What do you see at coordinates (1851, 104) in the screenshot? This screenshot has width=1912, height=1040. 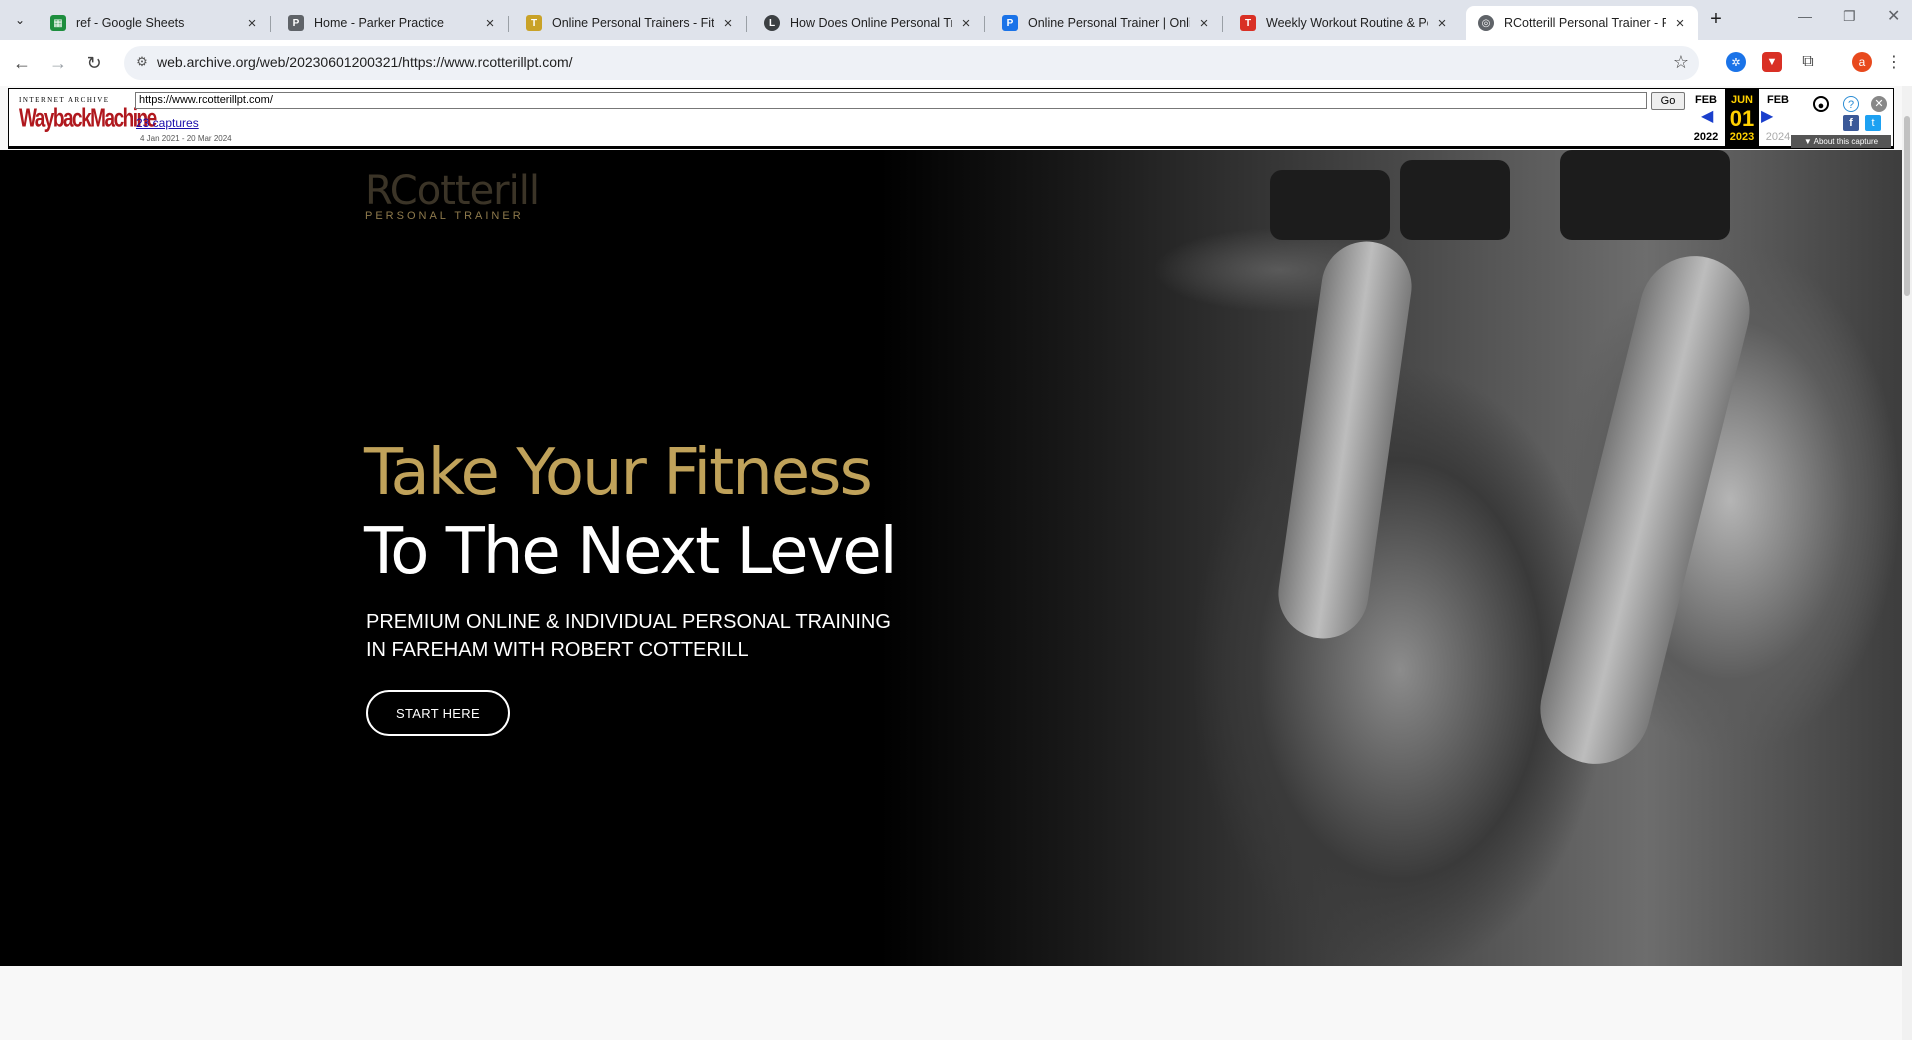 I see `help-icon: ?` at bounding box center [1851, 104].